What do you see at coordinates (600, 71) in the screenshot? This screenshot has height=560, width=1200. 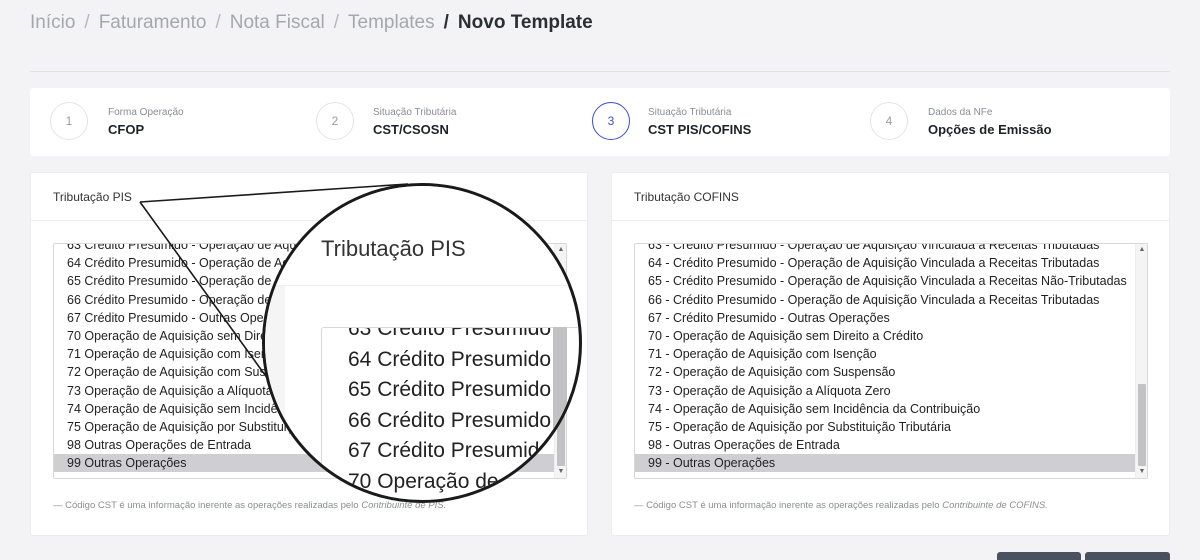 I see `divider` at bounding box center [600, 71].